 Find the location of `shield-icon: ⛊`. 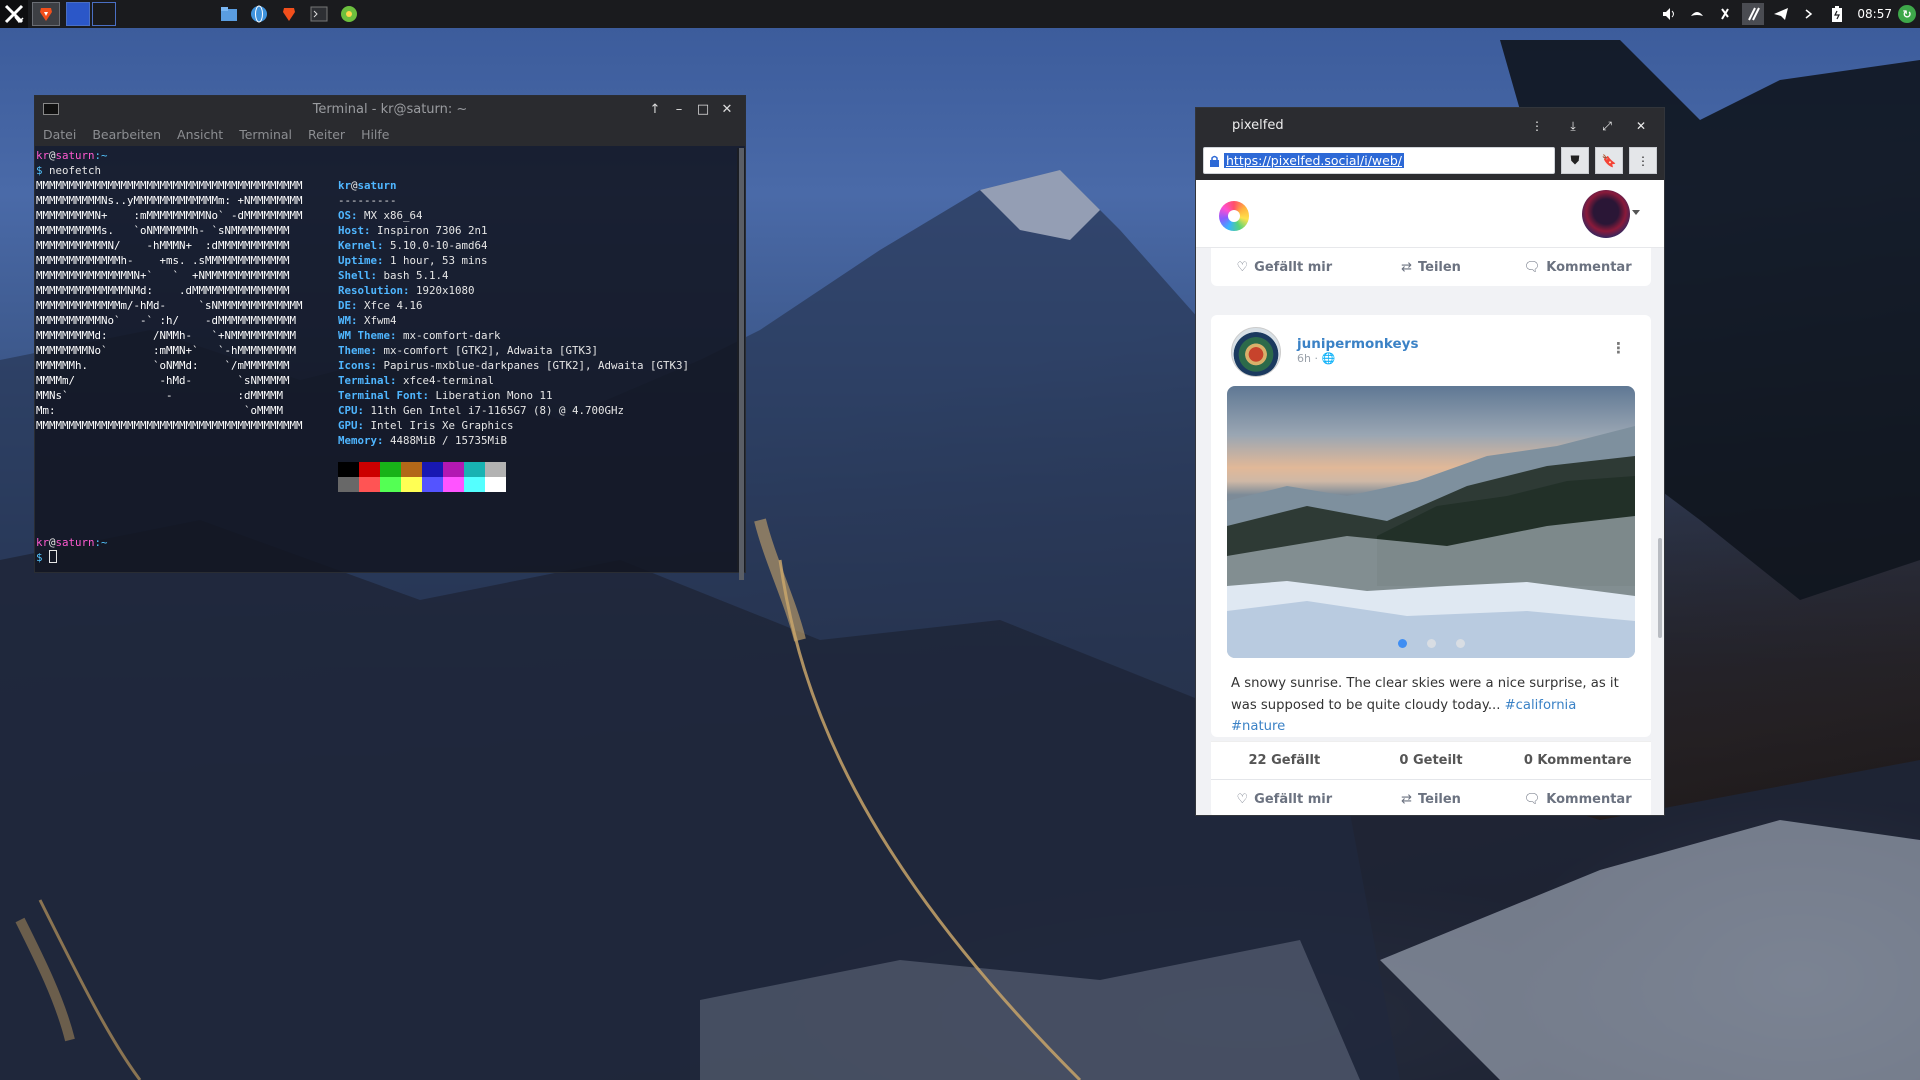

shield-icon: ⛊ is located at coordinates (1575, 160).